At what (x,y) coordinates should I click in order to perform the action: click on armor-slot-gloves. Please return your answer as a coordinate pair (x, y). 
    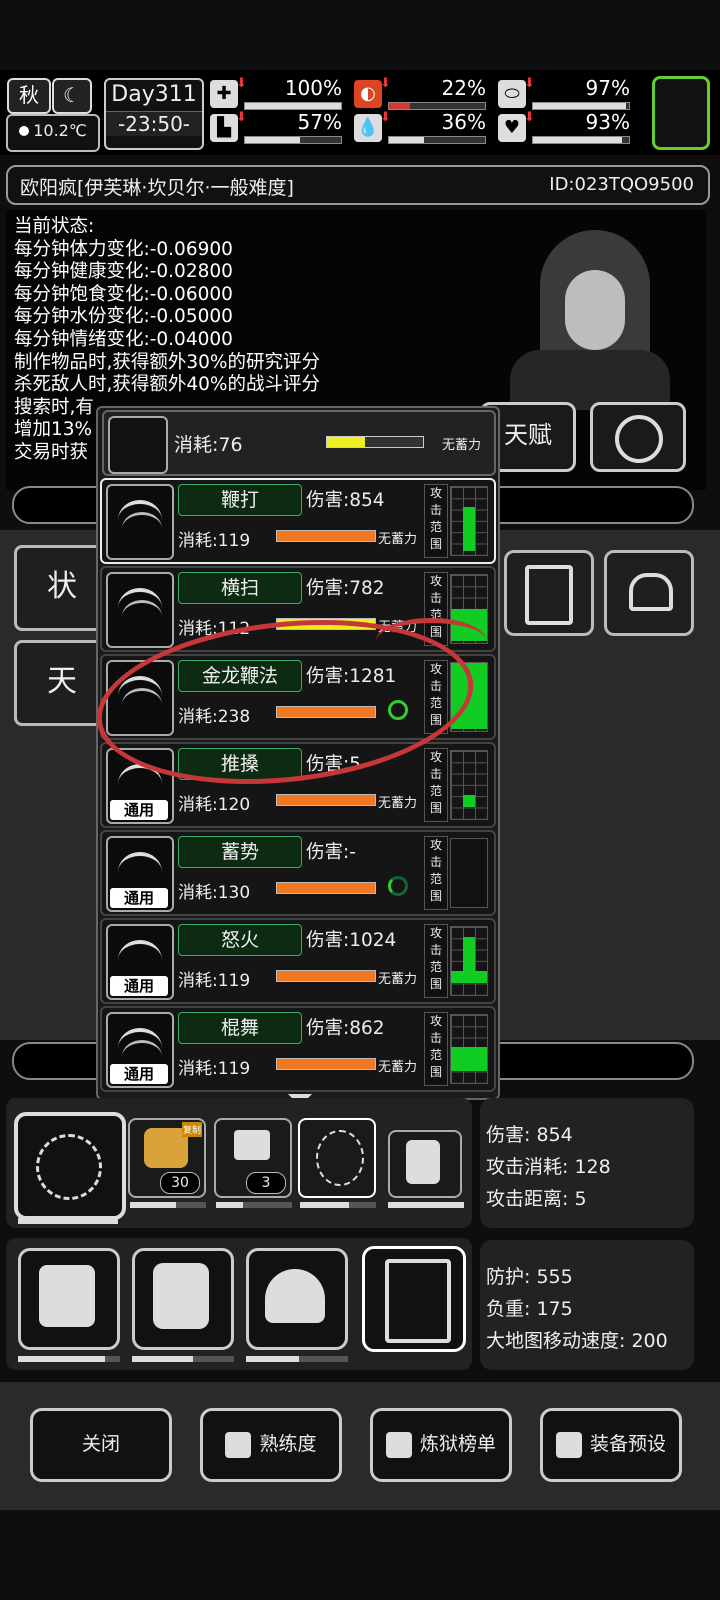
    Looking at the image, I should click on (69, 1299).